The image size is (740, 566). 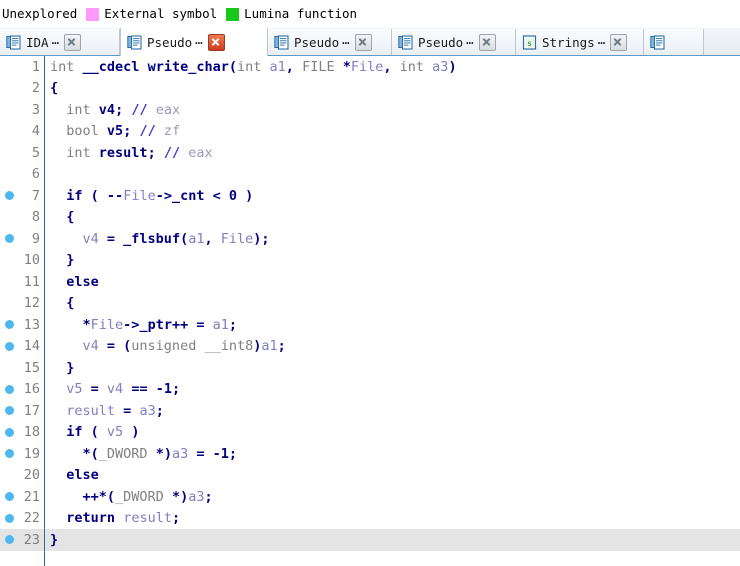 I want to click on code-line: 12 {, so click(x=370, y=303).